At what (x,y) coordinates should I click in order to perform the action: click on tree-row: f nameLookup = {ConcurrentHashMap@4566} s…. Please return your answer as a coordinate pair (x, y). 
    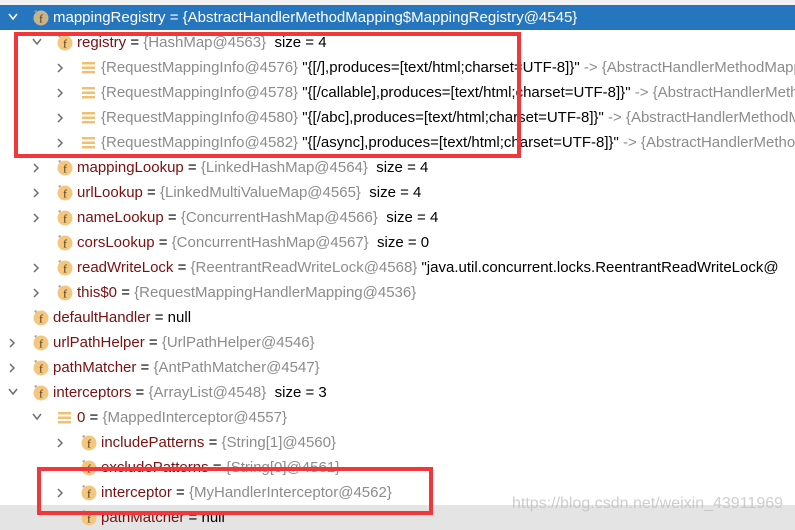
    Looking at the image, I should click on (397, 217).